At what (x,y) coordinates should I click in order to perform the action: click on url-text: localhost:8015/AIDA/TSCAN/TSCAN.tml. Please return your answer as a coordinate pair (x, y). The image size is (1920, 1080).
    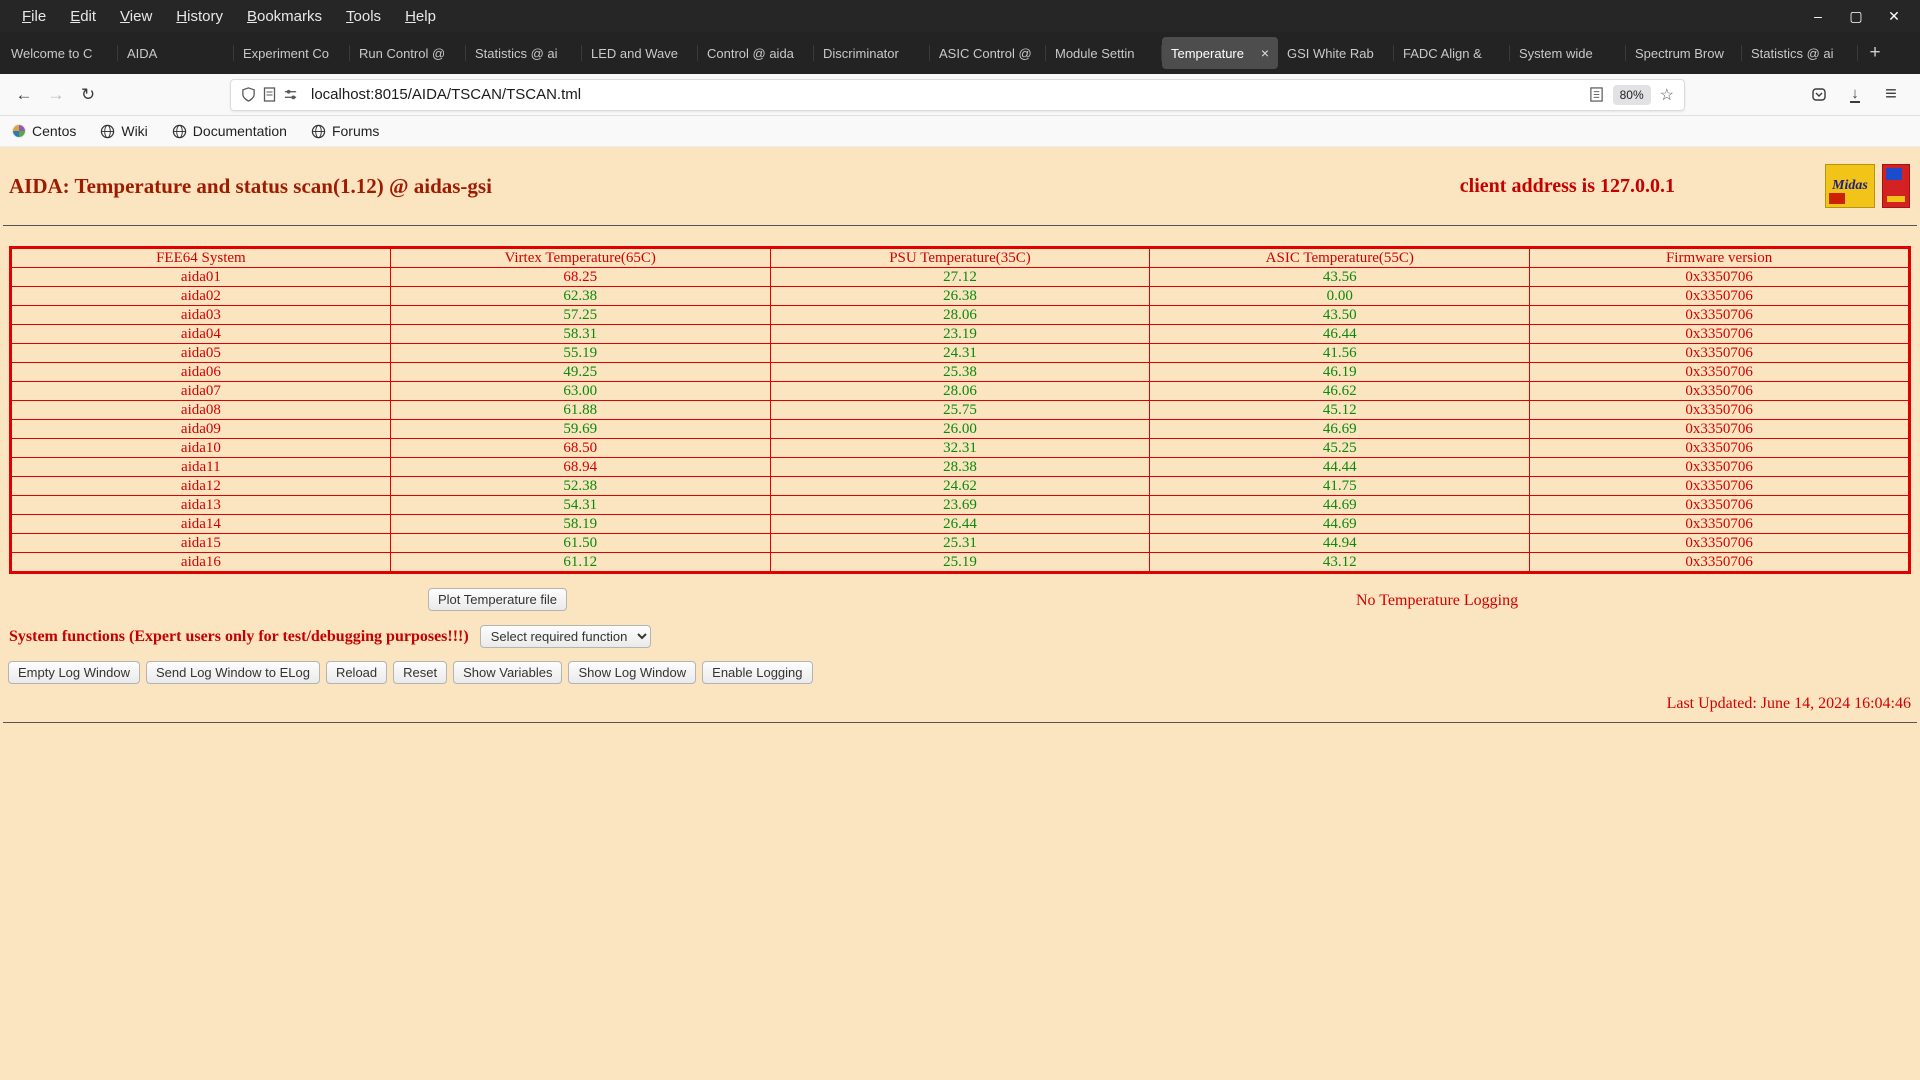
    Looking at the image, I should click on (950, 94).